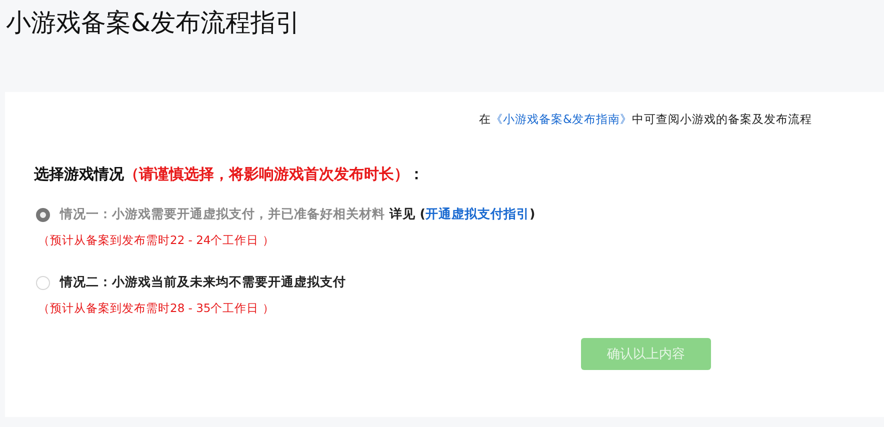 The width and height of the screenshot is (884, 427). I want to click on guide-link: 《小游戏备案&发布指南》, so click(561, 119).